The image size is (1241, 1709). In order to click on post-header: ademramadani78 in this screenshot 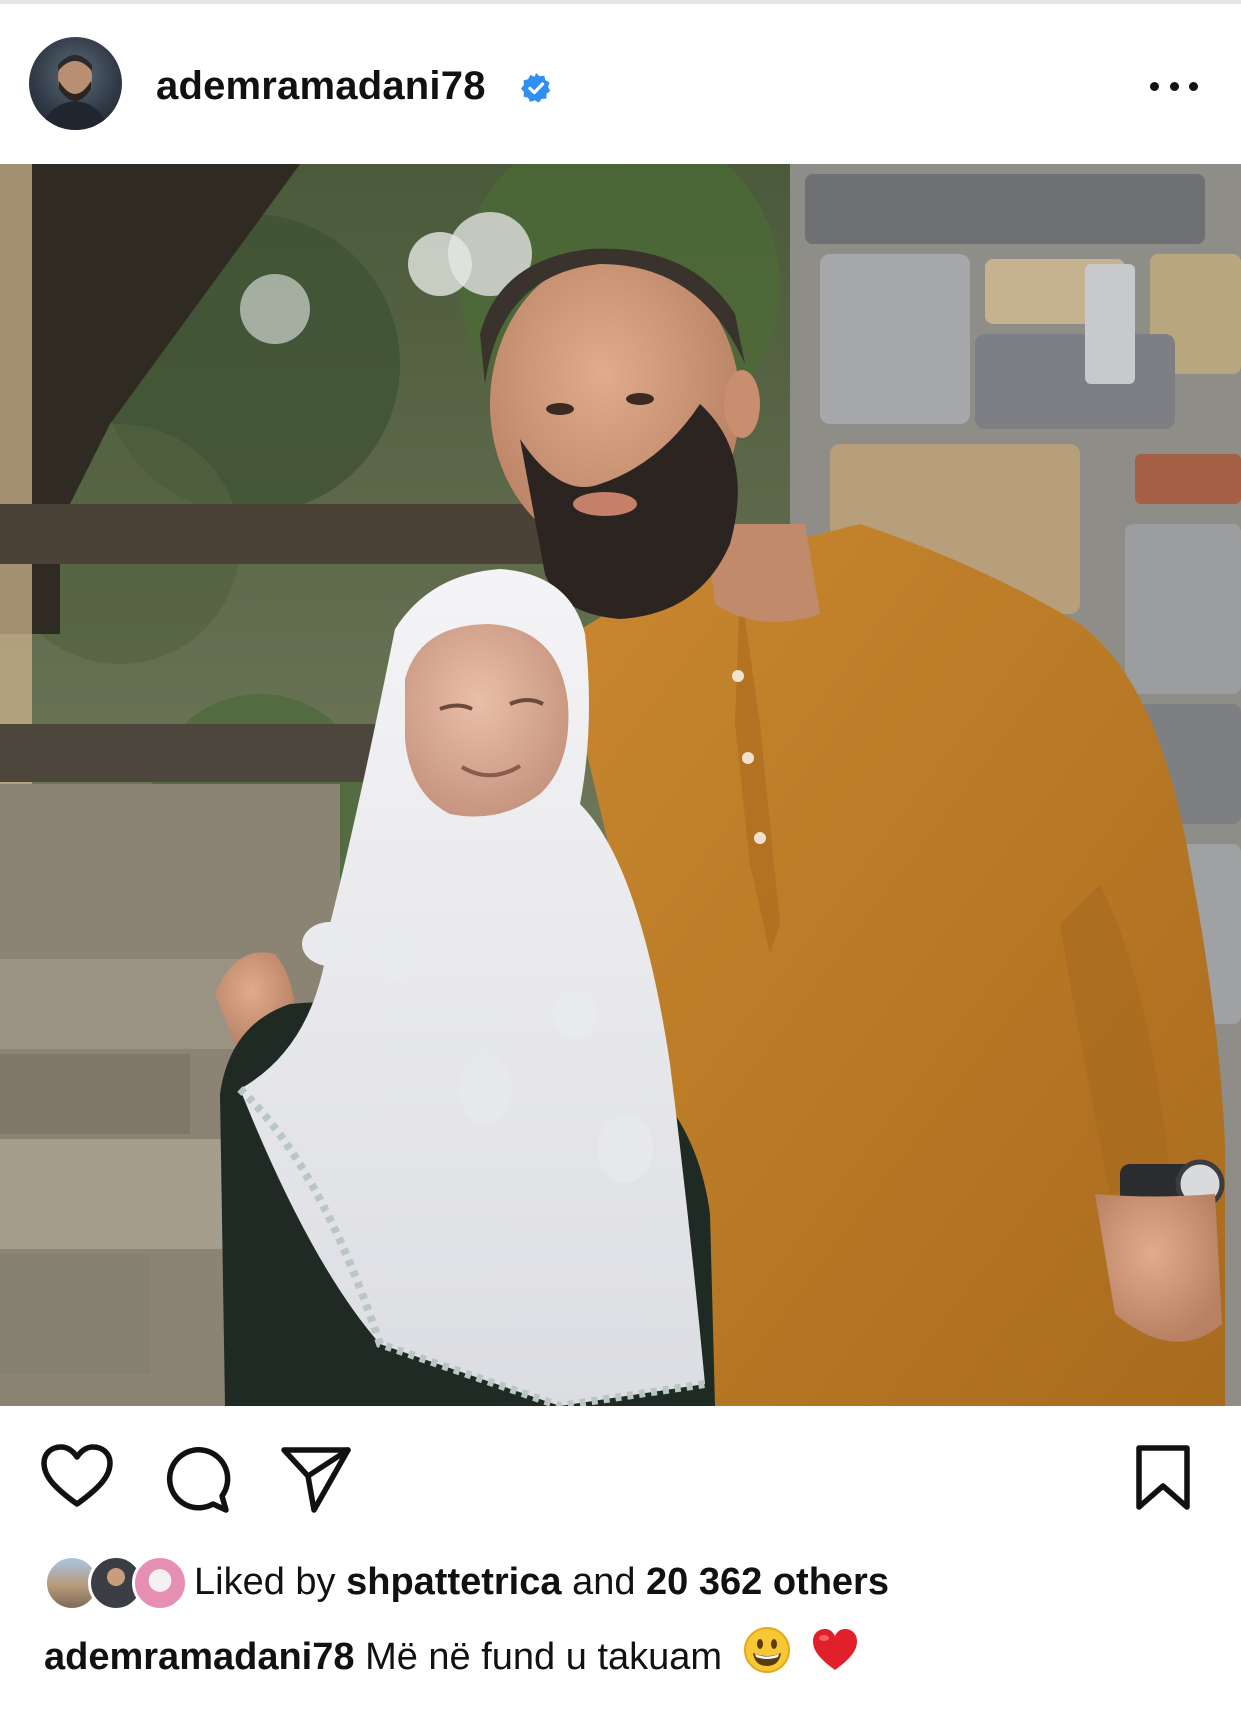, I will do `click(620, 85)`.